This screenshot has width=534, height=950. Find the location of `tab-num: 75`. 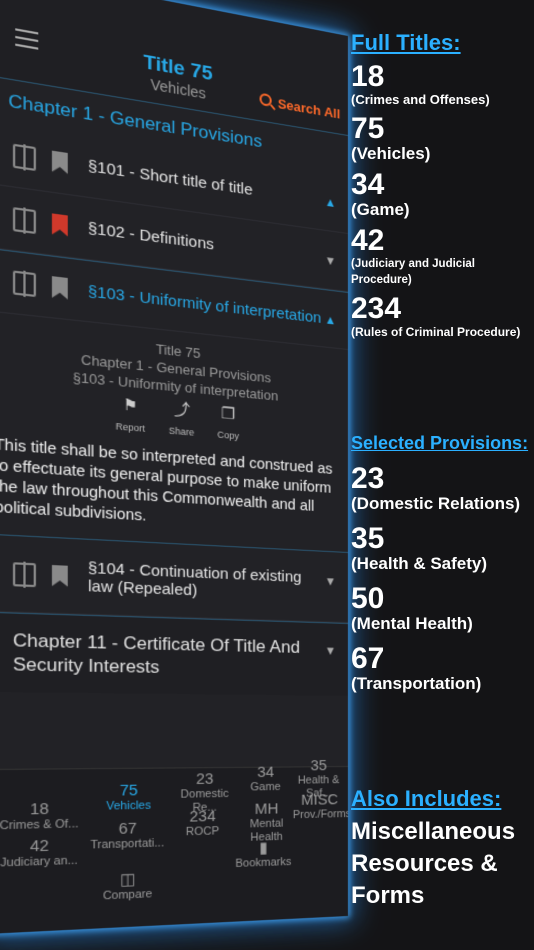

tab-num: 75 is located at coordinates (128, 790).